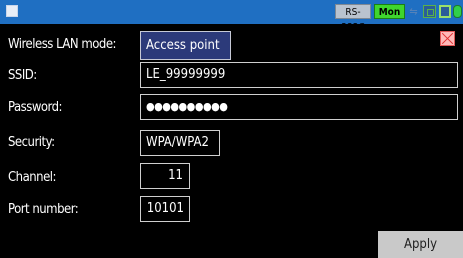  I want to click on ssid-label: SSID:, so click(22, 75).